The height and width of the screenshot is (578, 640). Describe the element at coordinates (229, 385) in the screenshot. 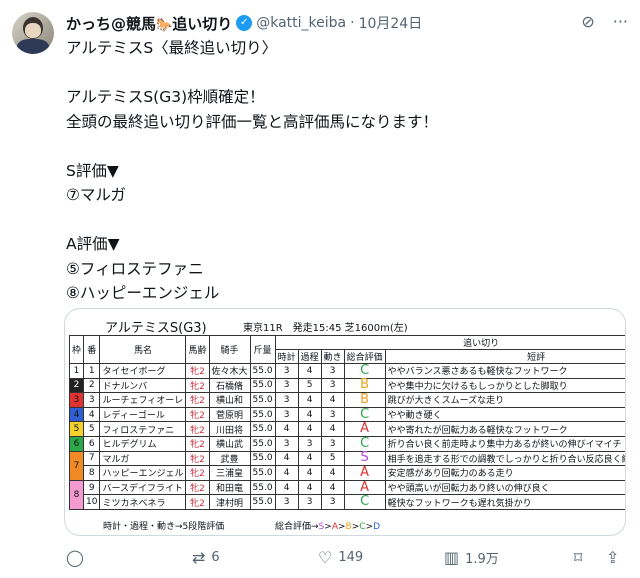

I see `jockey: 石橋脩` at that location.